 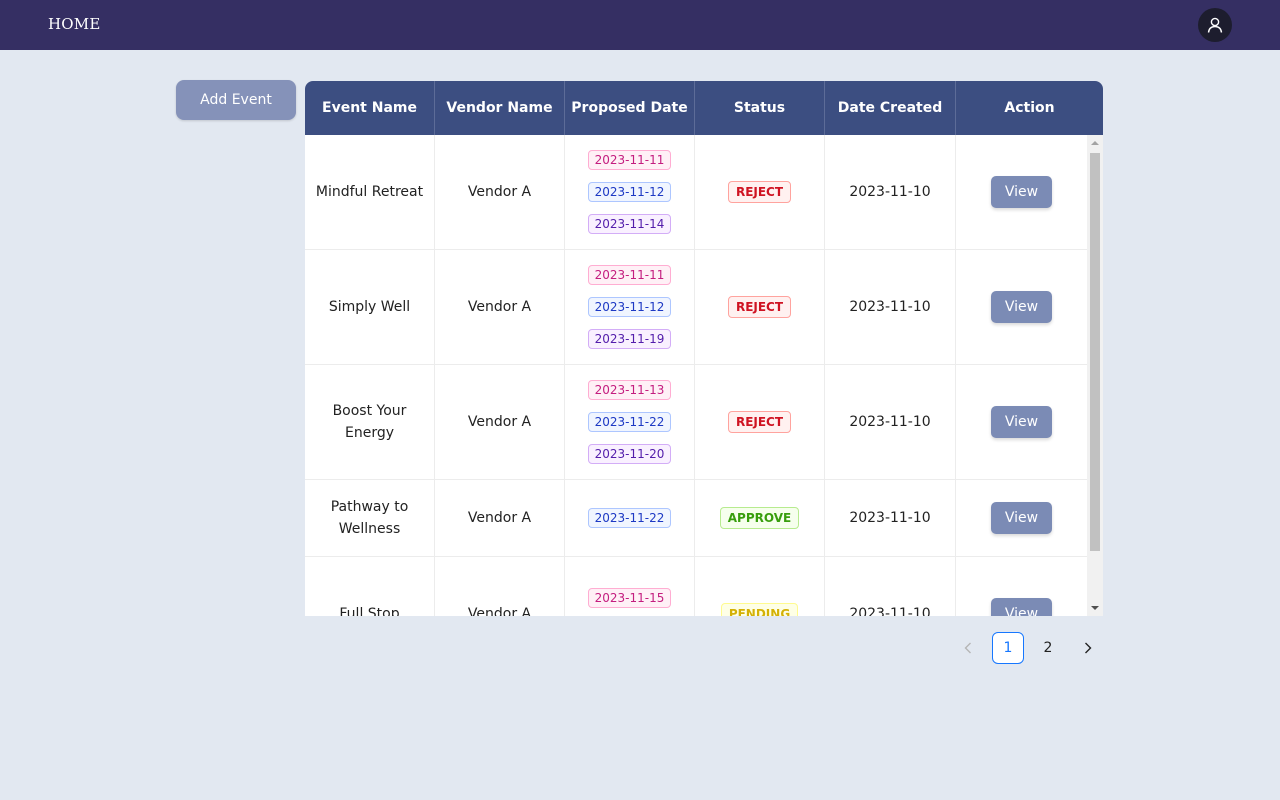 What do you see at coordinates (629, 224) in the screenshot?
I see `proposed-date-tag: 2023-11-14` at bounding box center [629, 224].